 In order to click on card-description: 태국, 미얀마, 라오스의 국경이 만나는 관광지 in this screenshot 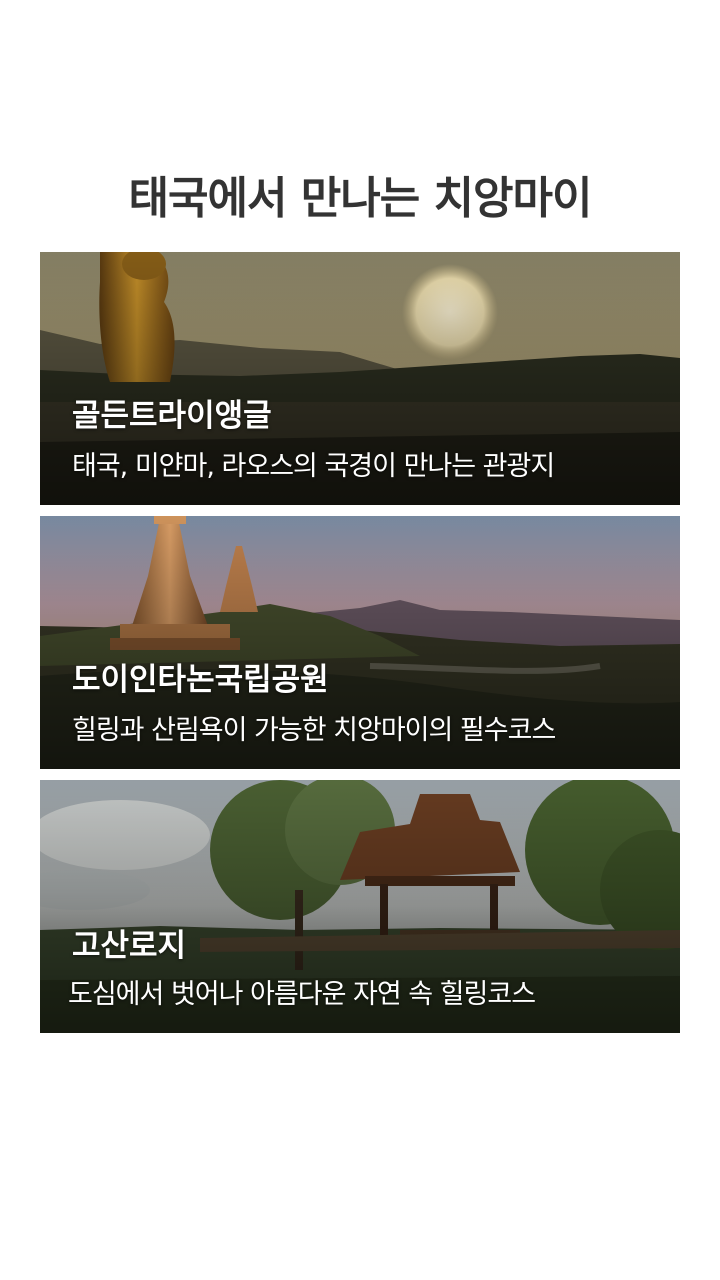, I will do `click(313, 466)`.